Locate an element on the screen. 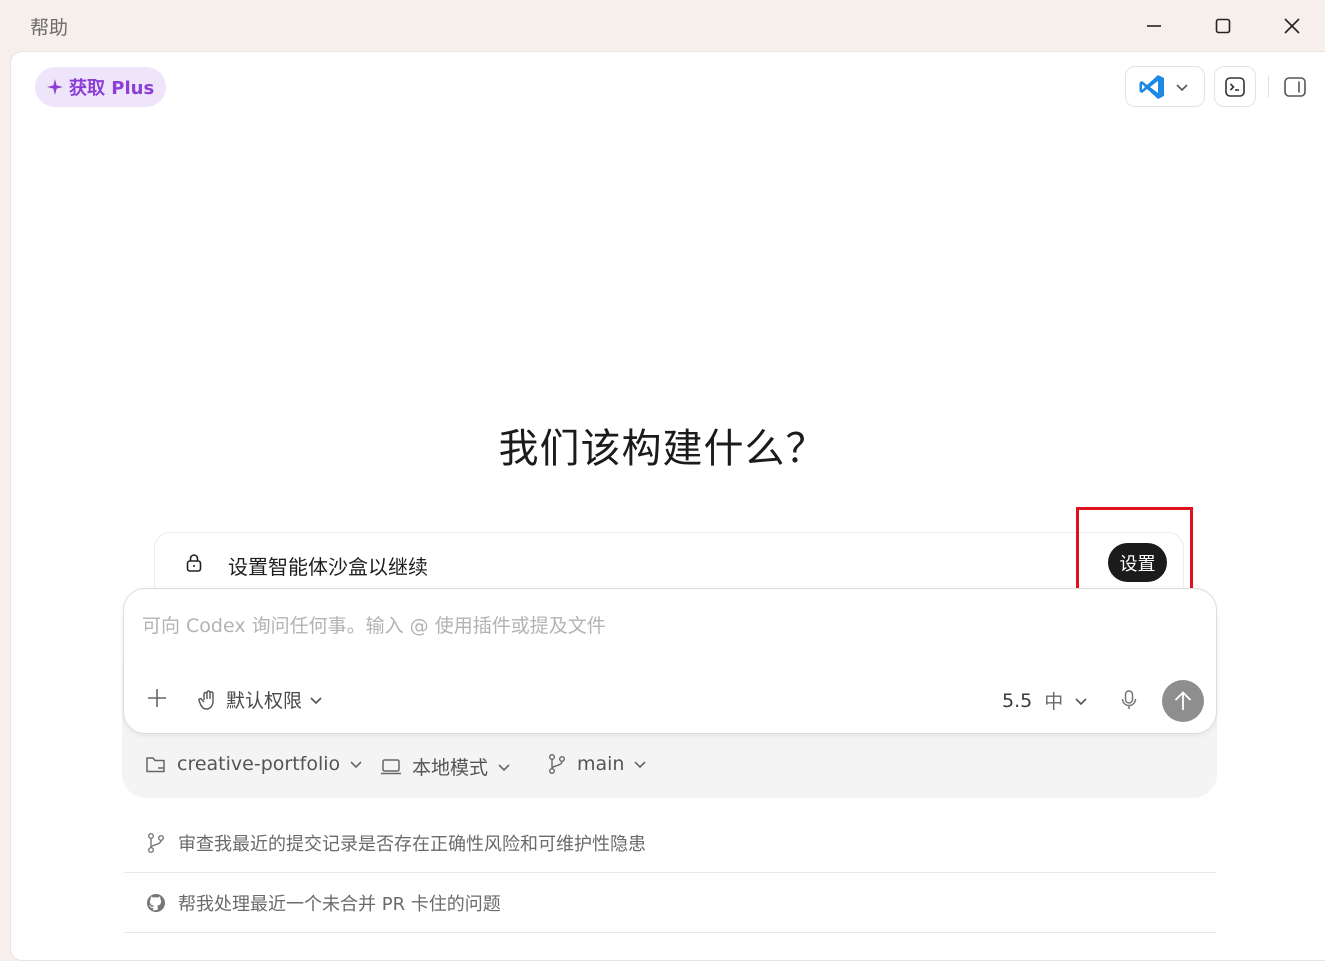  open-in-editor-button is located at coordinates (1165, 86).